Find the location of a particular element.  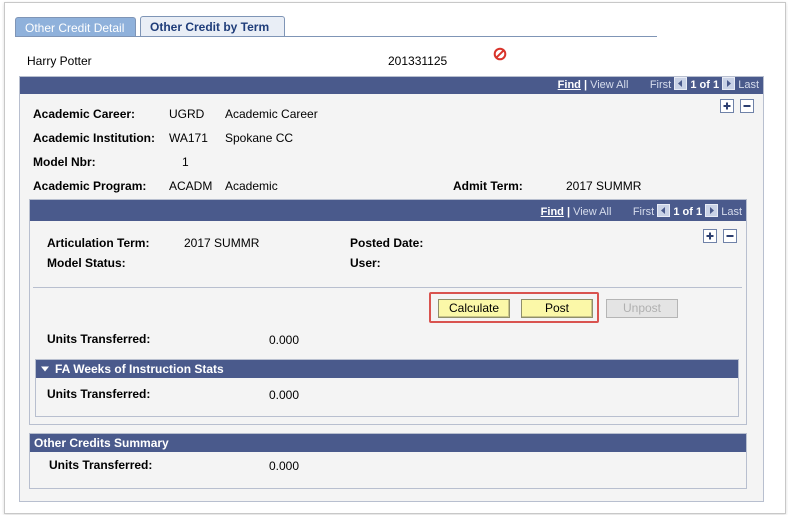

delete-row-button is located at coordinates (747, 106).